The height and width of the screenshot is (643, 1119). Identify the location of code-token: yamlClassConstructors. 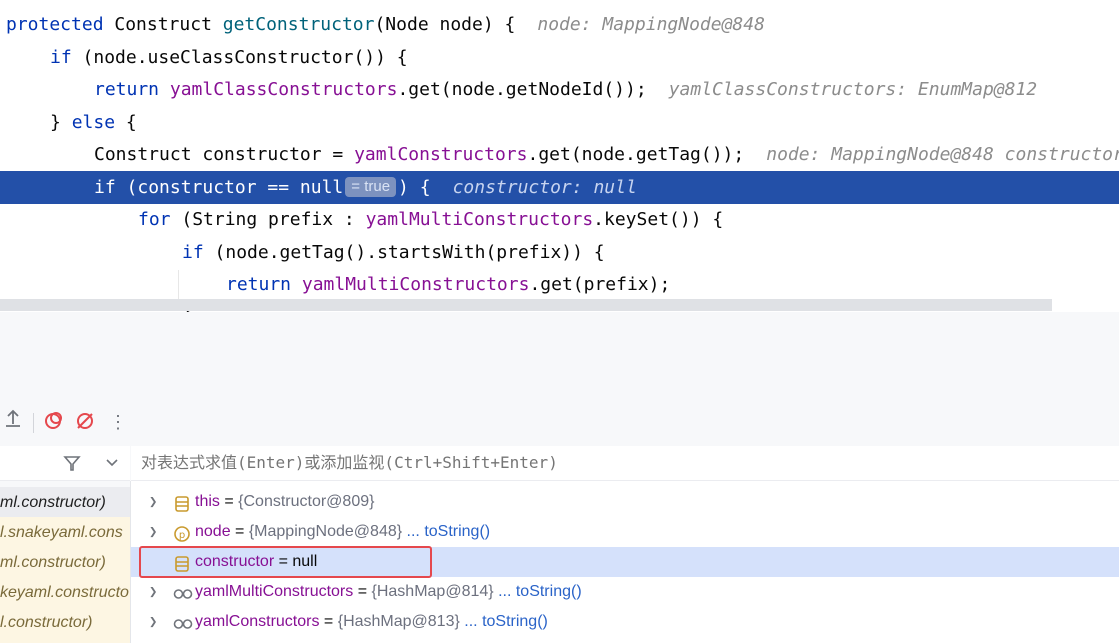
(283, 89).